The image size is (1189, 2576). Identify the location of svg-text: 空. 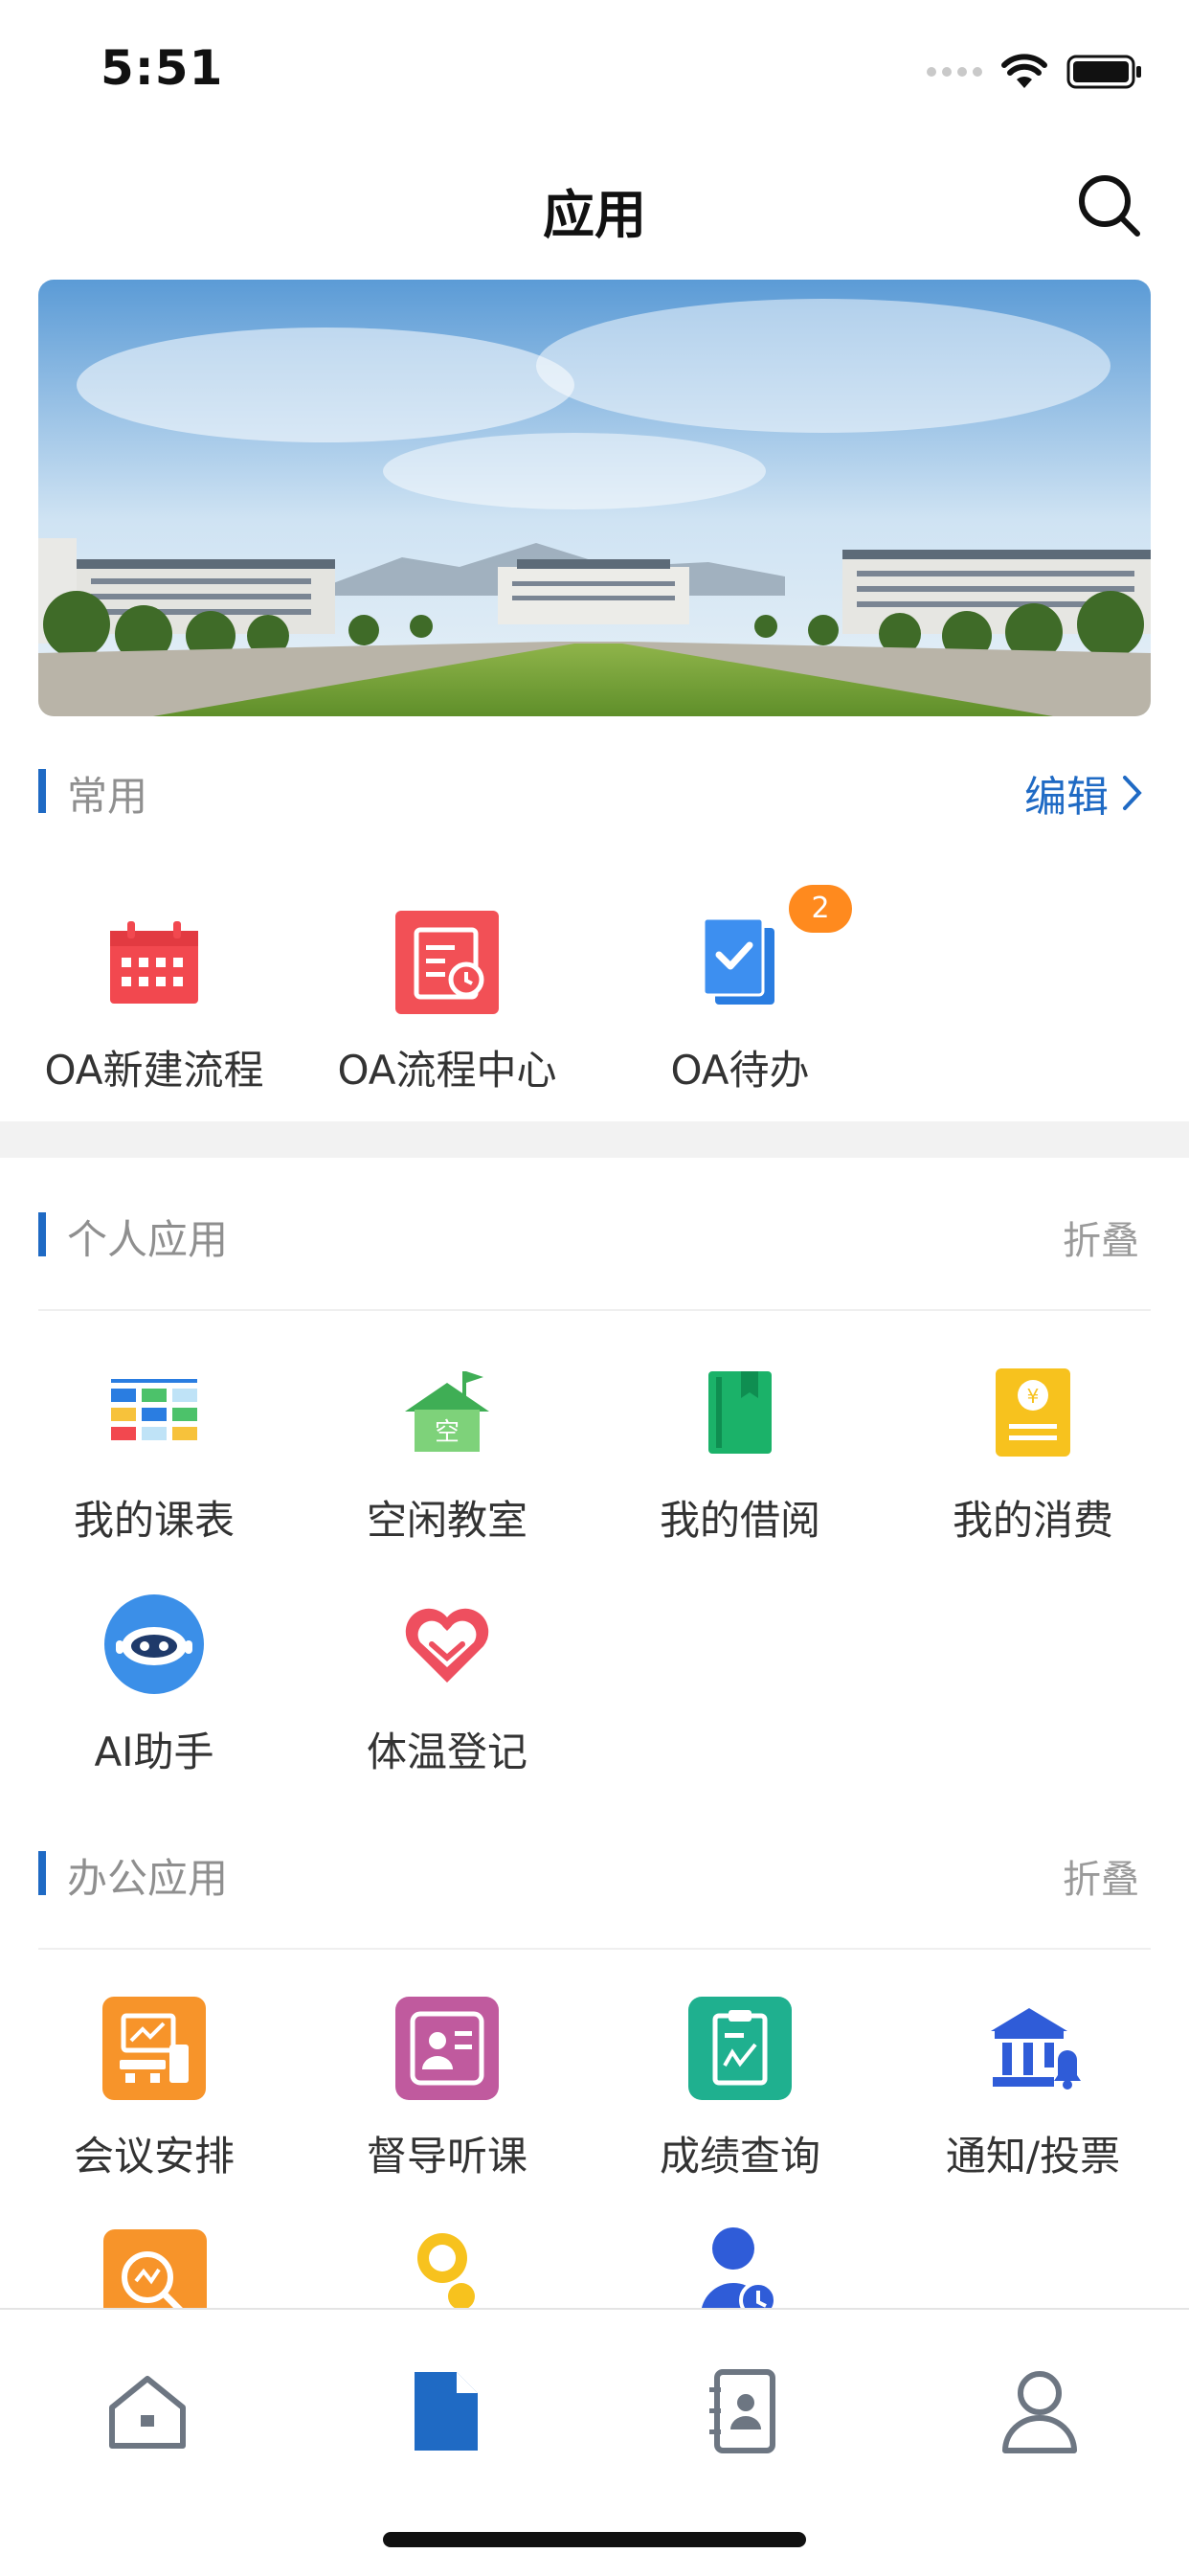
(447, 1432).